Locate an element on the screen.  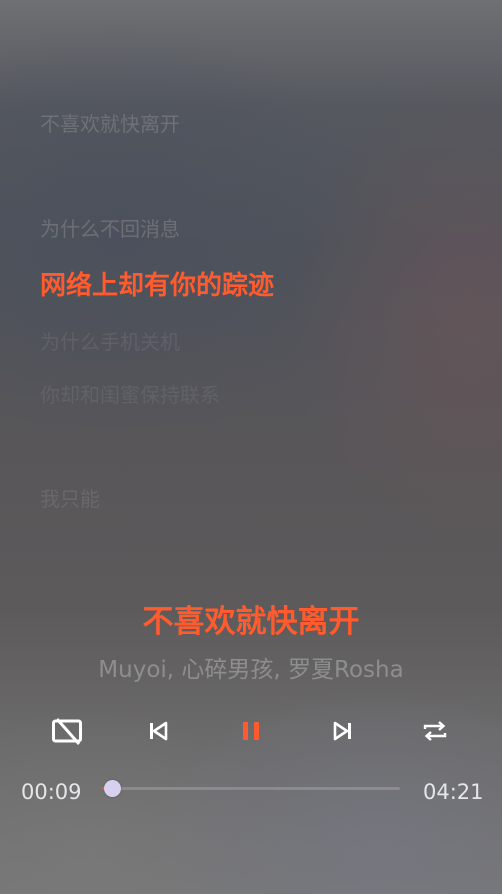
lyric-line: 为什么不回消息 is located at coordinates (110, 229).